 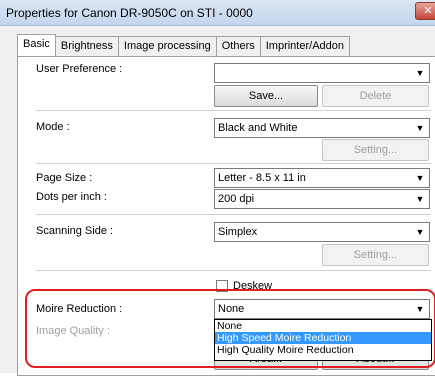 What do you see at coordinates (375, 96) in the screenshot?
I see `delete-button: Delete` at bounding box center [375, 96].